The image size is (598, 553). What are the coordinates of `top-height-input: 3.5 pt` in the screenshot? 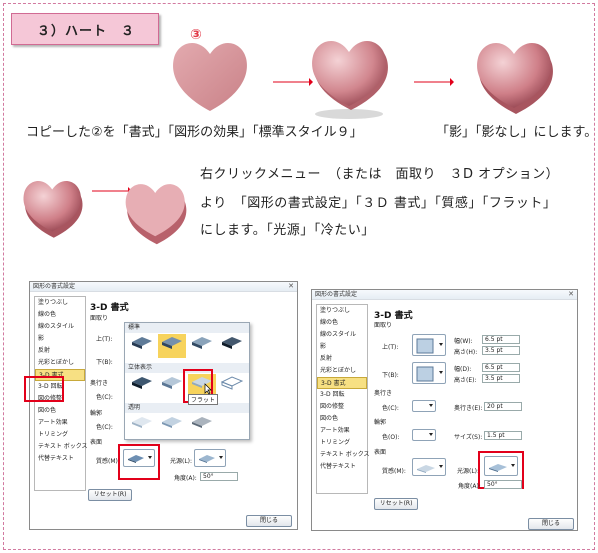 It's located at (501, 350).